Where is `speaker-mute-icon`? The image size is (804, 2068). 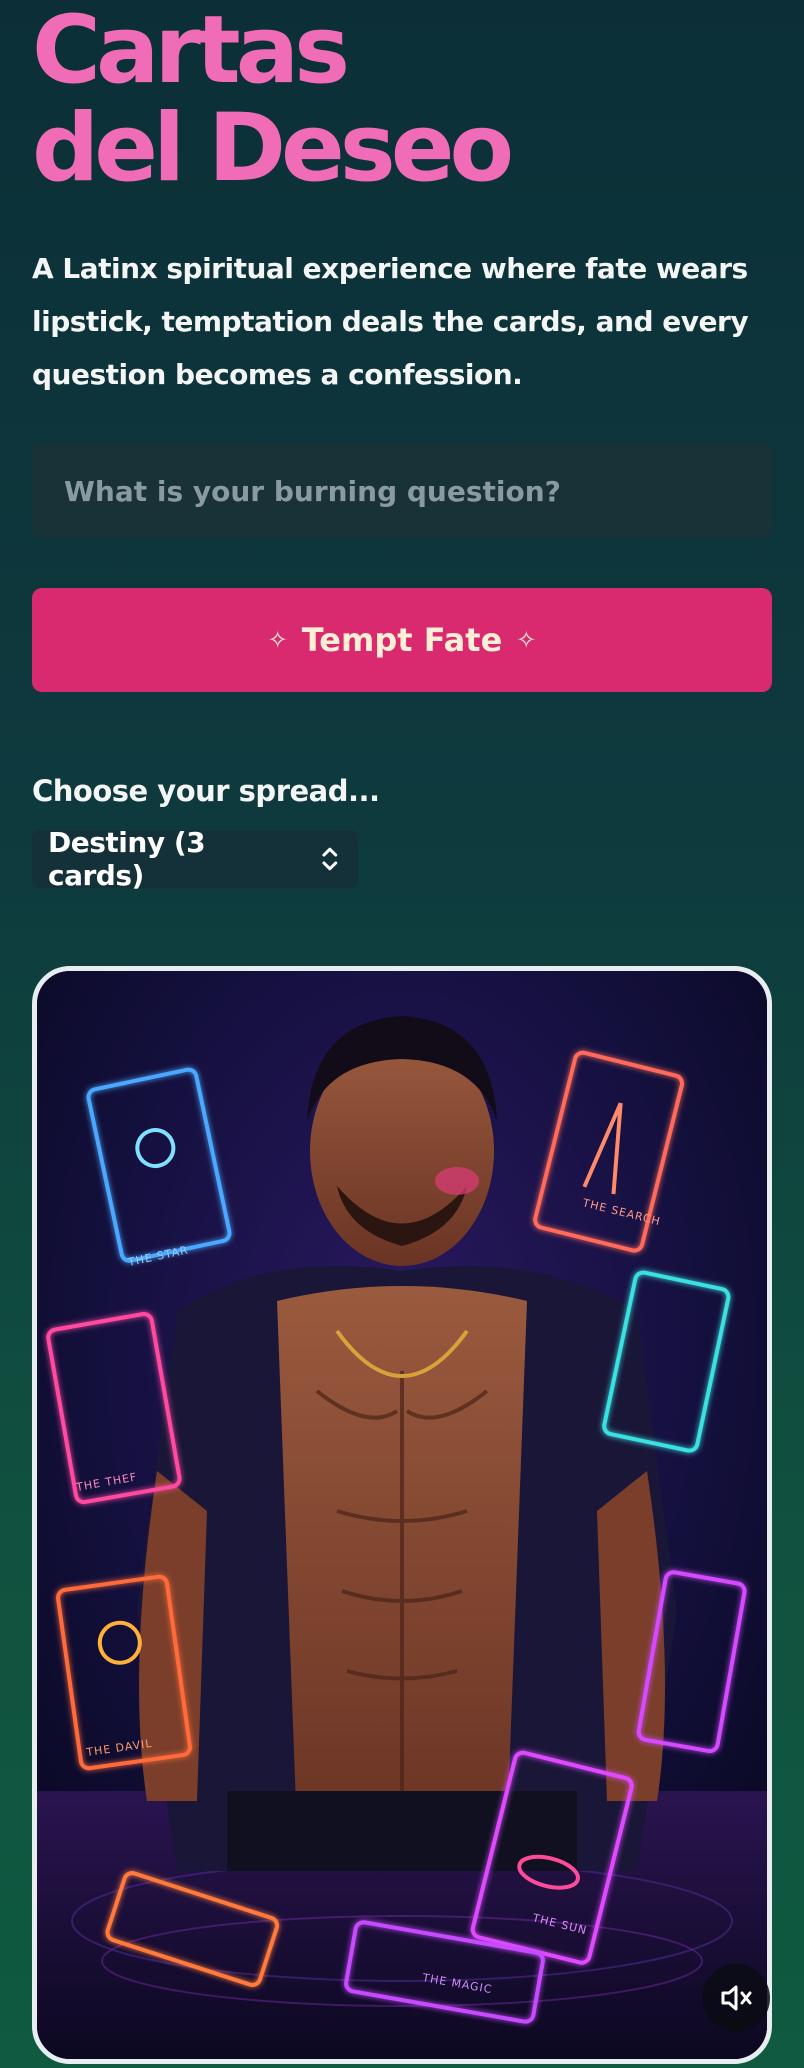 speaker-mute-icon is located at coordinates (736, 1998).